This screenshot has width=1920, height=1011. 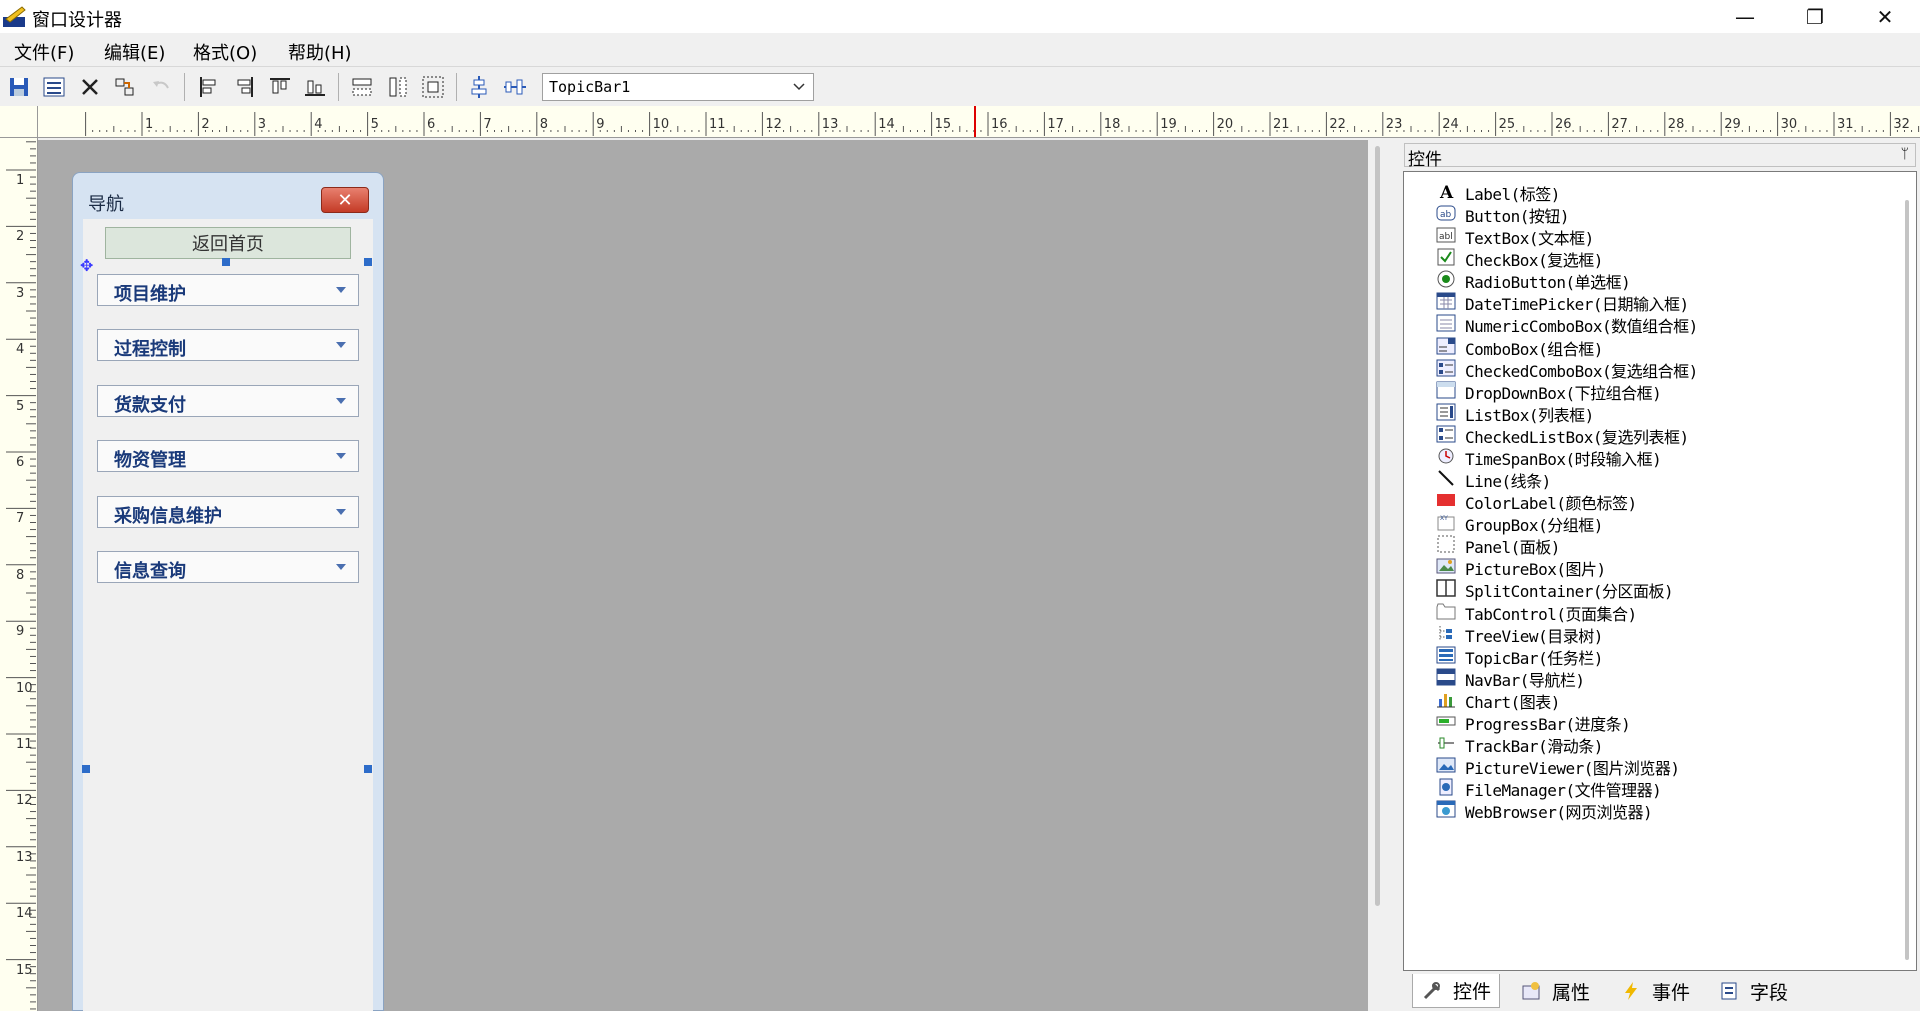 I want to click on nav-item: 信息查询, so click(x=228, y=567).